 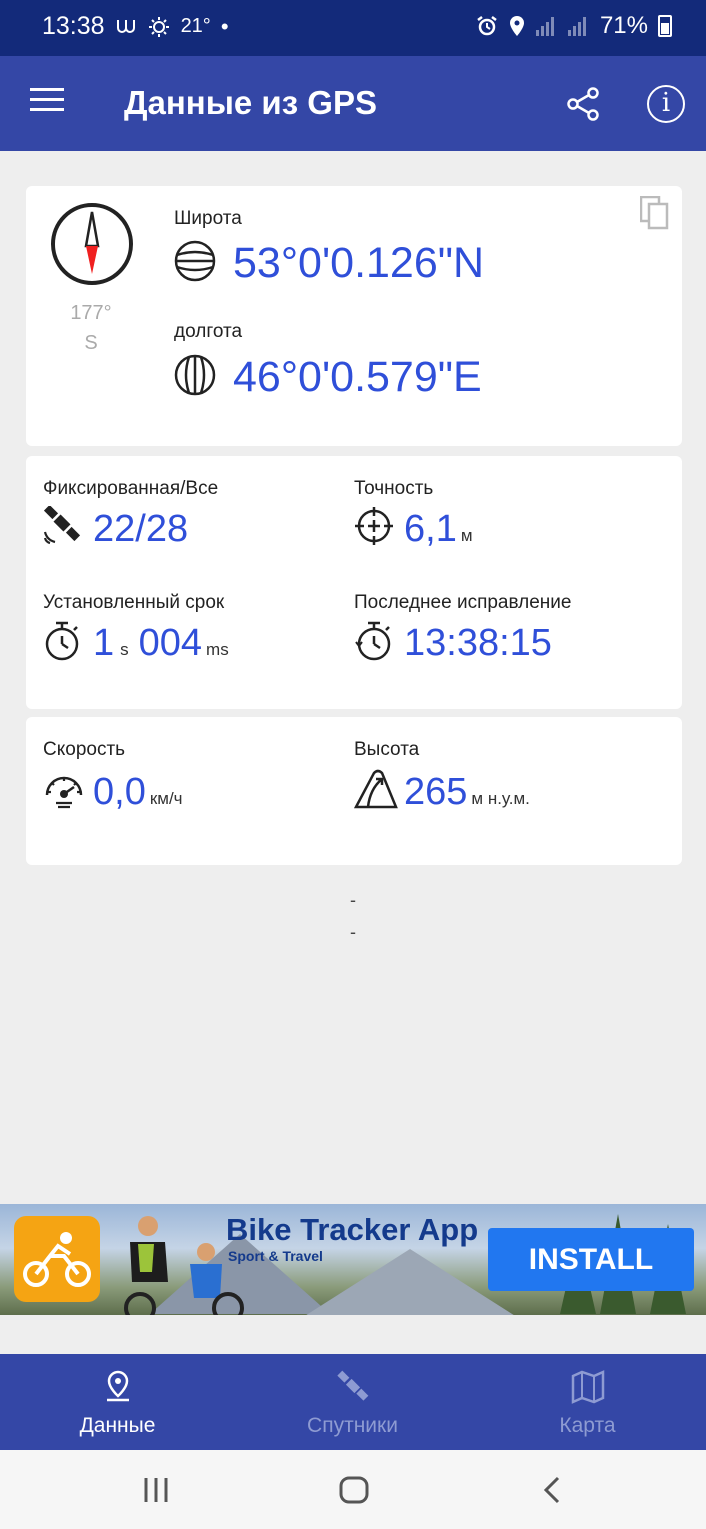 I want to click on ad-mountain, so click(x=410, y=1282).